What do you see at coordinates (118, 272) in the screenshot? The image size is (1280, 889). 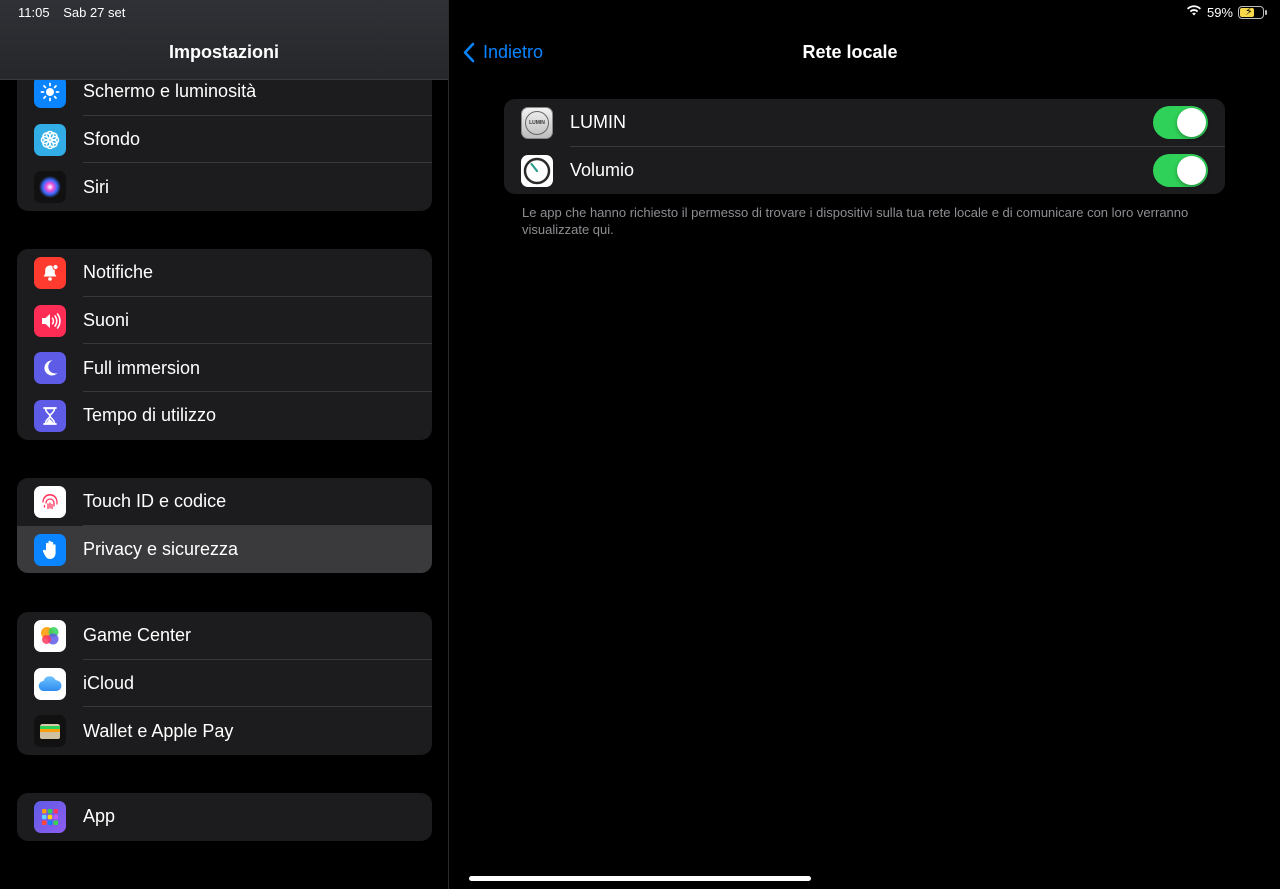 I see `sidebar-item-label: Notifiche` at bounding box center [118, 272].